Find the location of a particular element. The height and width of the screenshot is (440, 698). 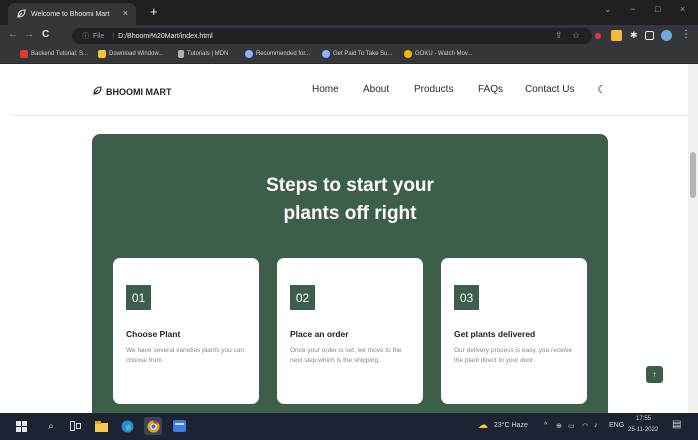

header-divider is located at coordinates (349, 115).